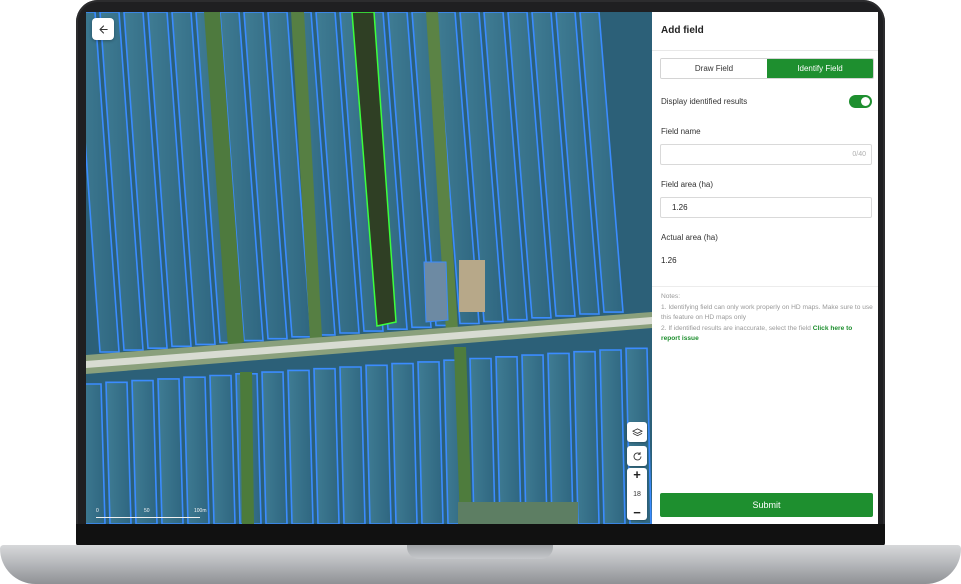 Image resolution: width=961 pixels, height=584 pixels. Describe the element at coordinates (860, 101) in the screenshot. I see `display-results-toggle` at that location.